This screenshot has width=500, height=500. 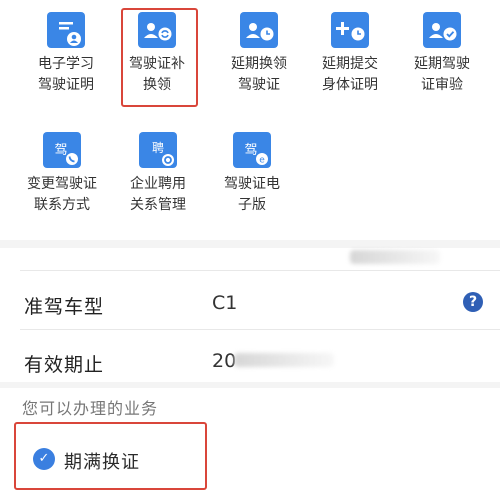 I want to click on svg-text: e, so click(x=262, y=161).